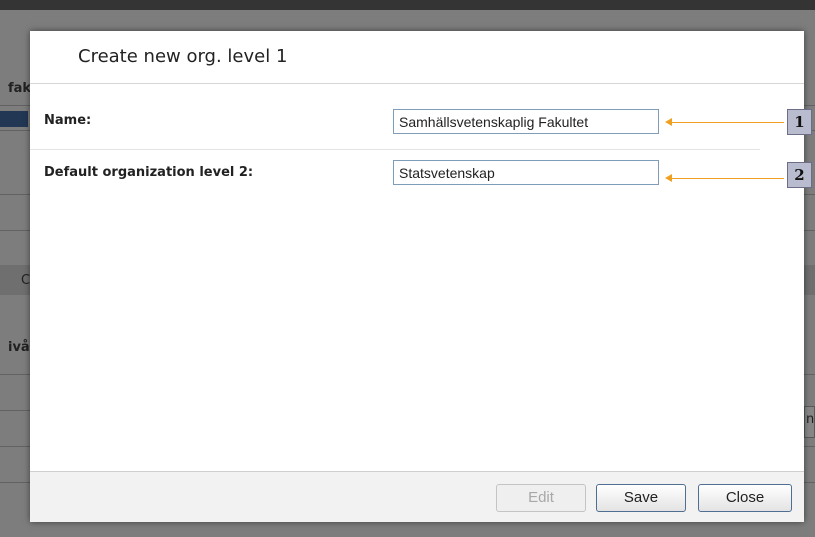  Describe the element at coordinates (799, 175) in the screenshot. I see `callout-badge-2: 2` at that location.